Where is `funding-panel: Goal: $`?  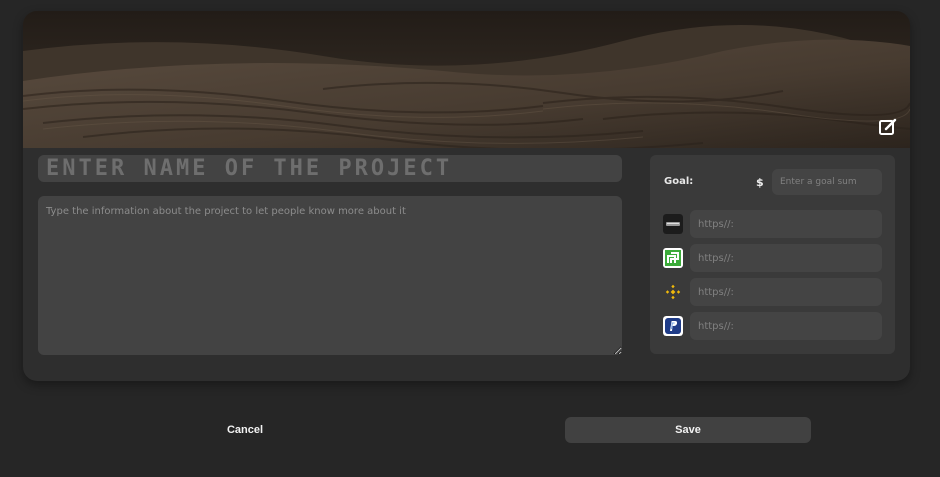
funding-panel: Goal: $ is located at coordinates (772, 254).